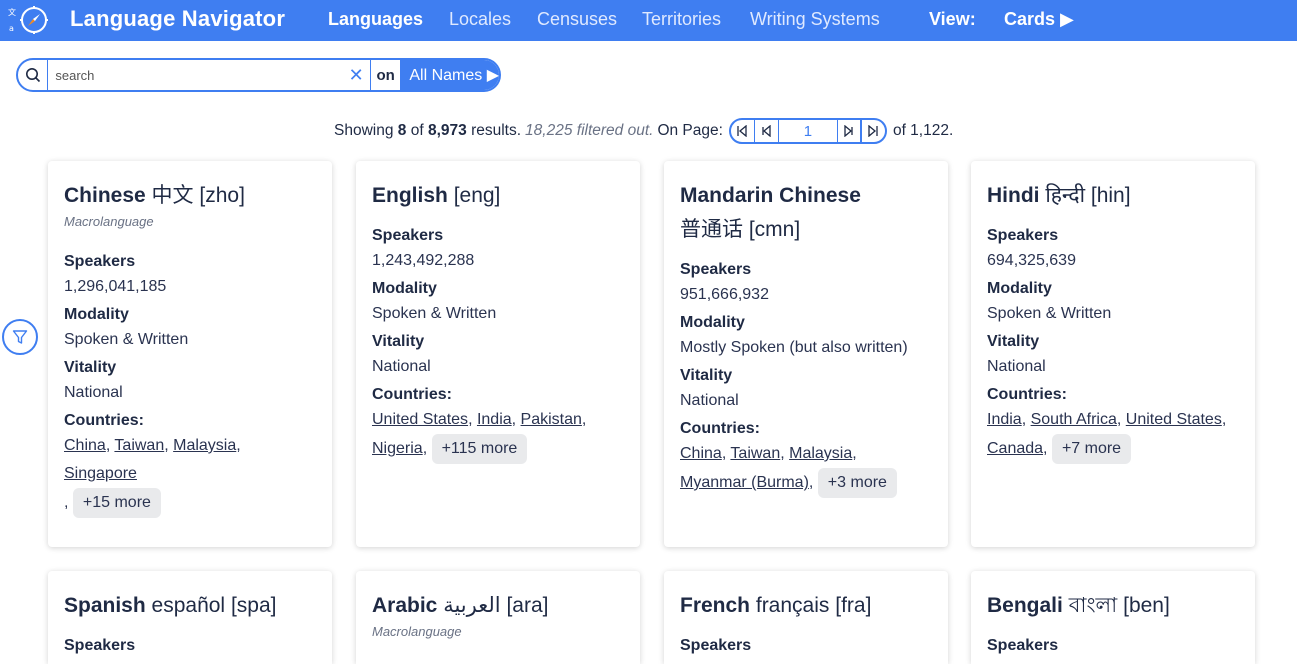 The width and height of the screenshot is (1297, 664). What do you see at coordinates (100, 473) in the screenshot?
I see `country-link: Singapore` at bounding box center [100, 473].